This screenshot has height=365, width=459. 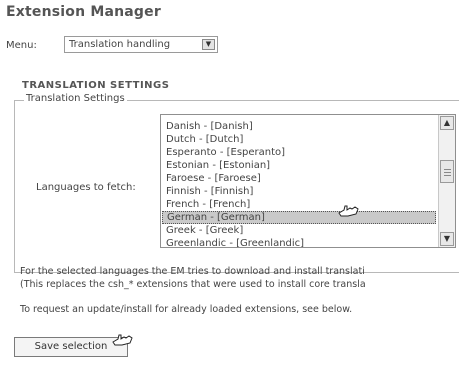 What do you see at coordinates (447, 123) in the screenshot?
I see `chevron-up-icon: ▲` at bounding box center [447, 123].